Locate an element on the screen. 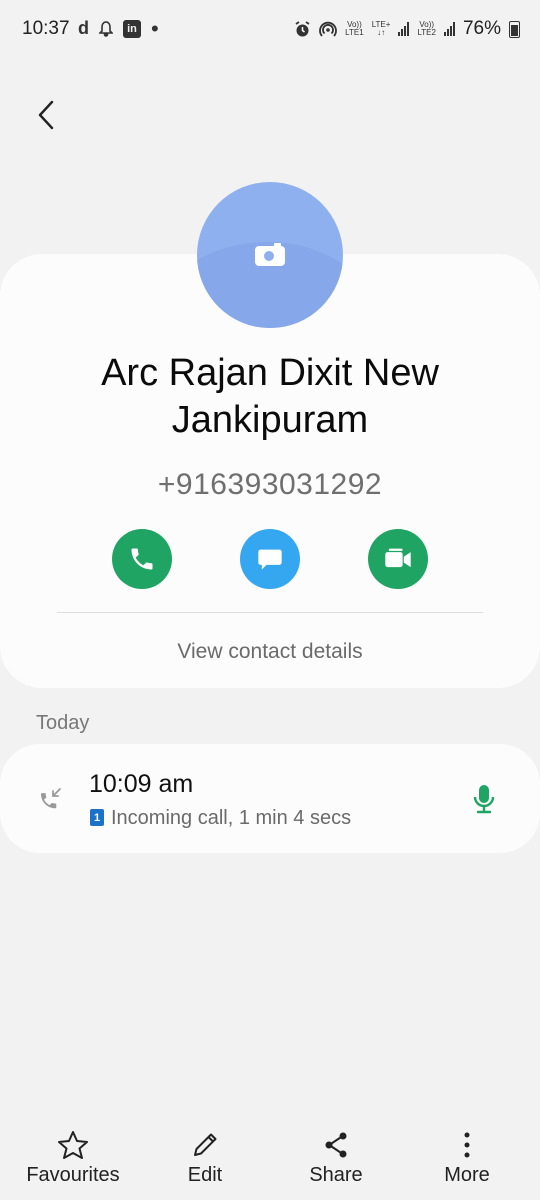 This screenshot has width=540, height=1200. linkedin-icon: in is located at coordinates (132, 28).